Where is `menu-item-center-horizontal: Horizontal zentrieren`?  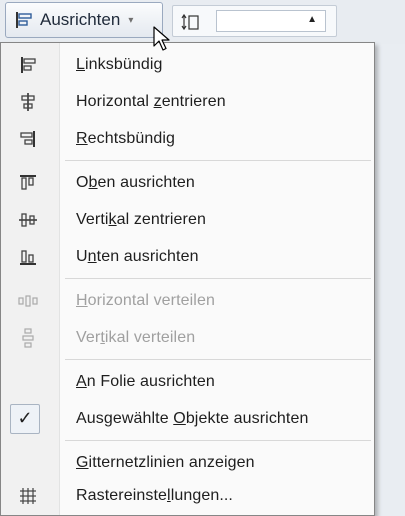 menu-item-center-horizontal: Horizontal zentrieren is located at coordinates (187, 101).